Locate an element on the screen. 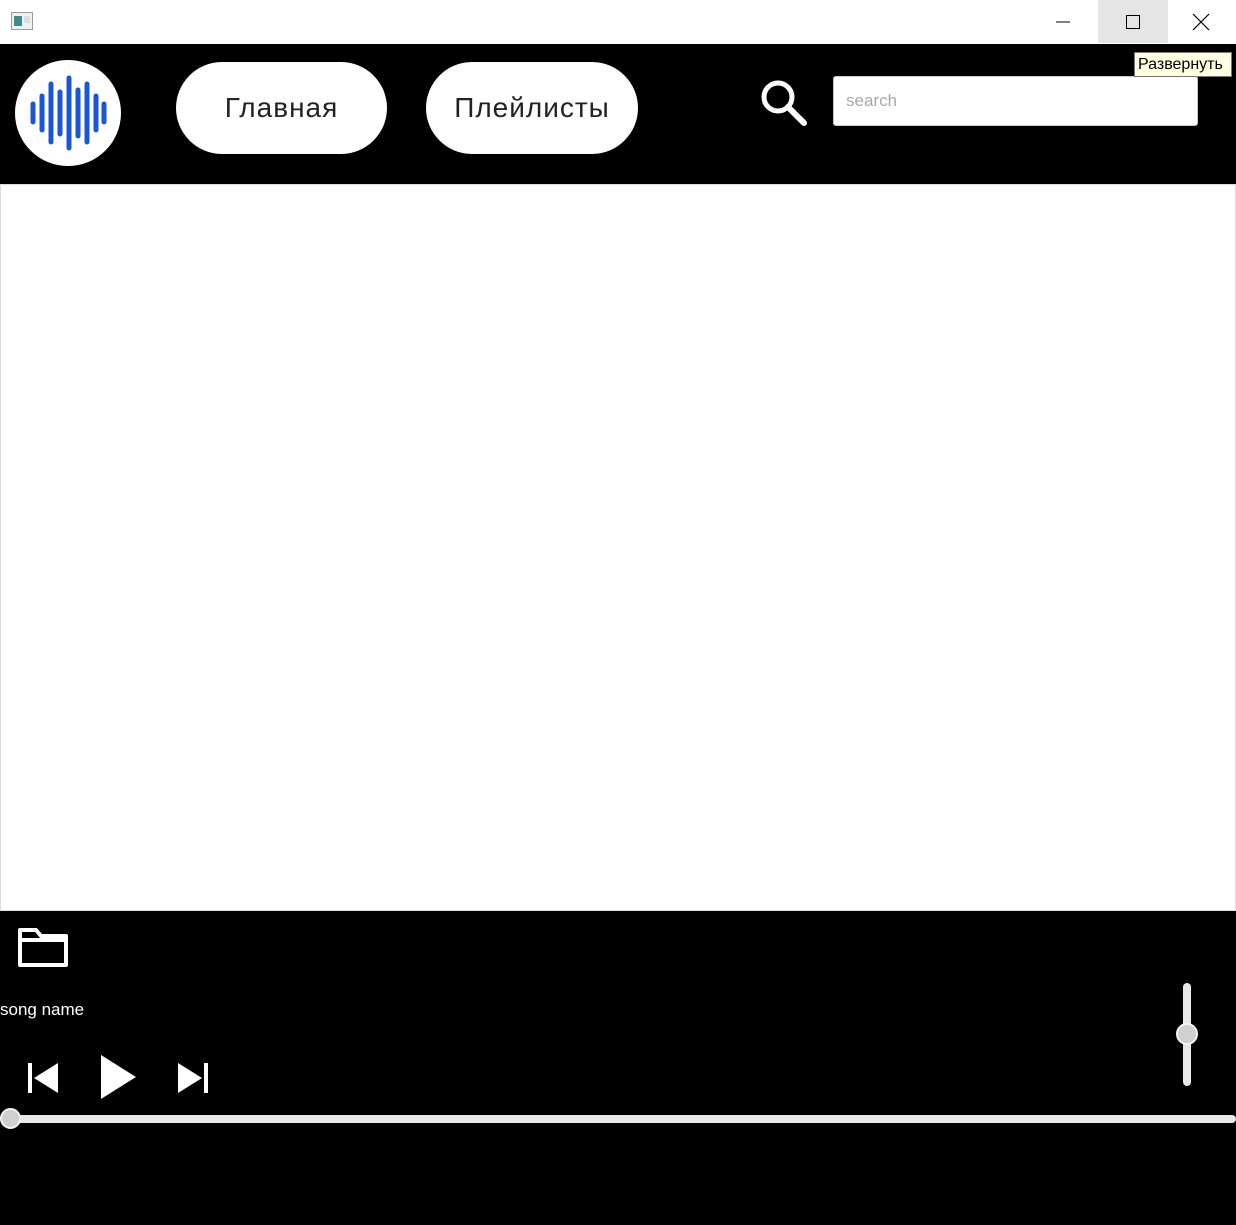  song-name: song name is located at coordinates (42, 1009).